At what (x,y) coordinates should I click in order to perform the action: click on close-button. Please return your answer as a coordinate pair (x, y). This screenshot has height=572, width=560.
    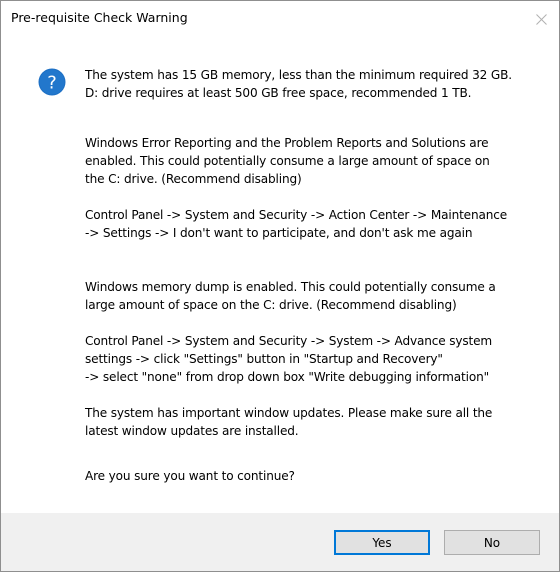
    Looking at the image, I should click on (541, 19).